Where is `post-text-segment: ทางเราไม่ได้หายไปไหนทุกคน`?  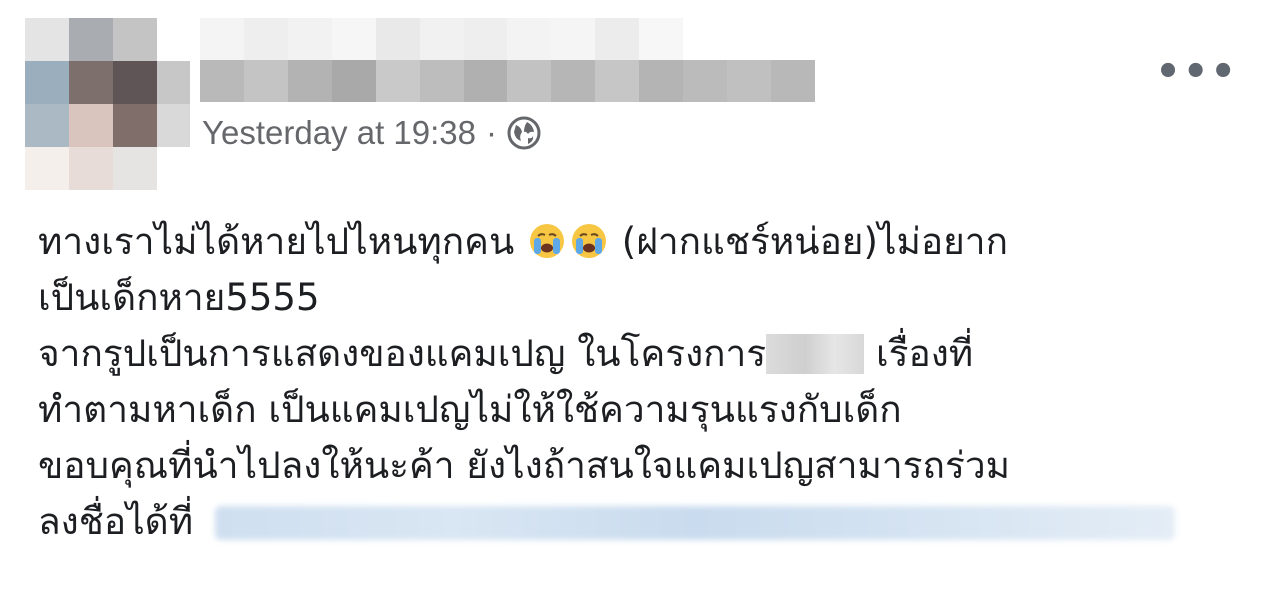
post-text-segment: ทางเราไม่ได้หายไปไหนทุกคน is located at coordinates (276, 241).